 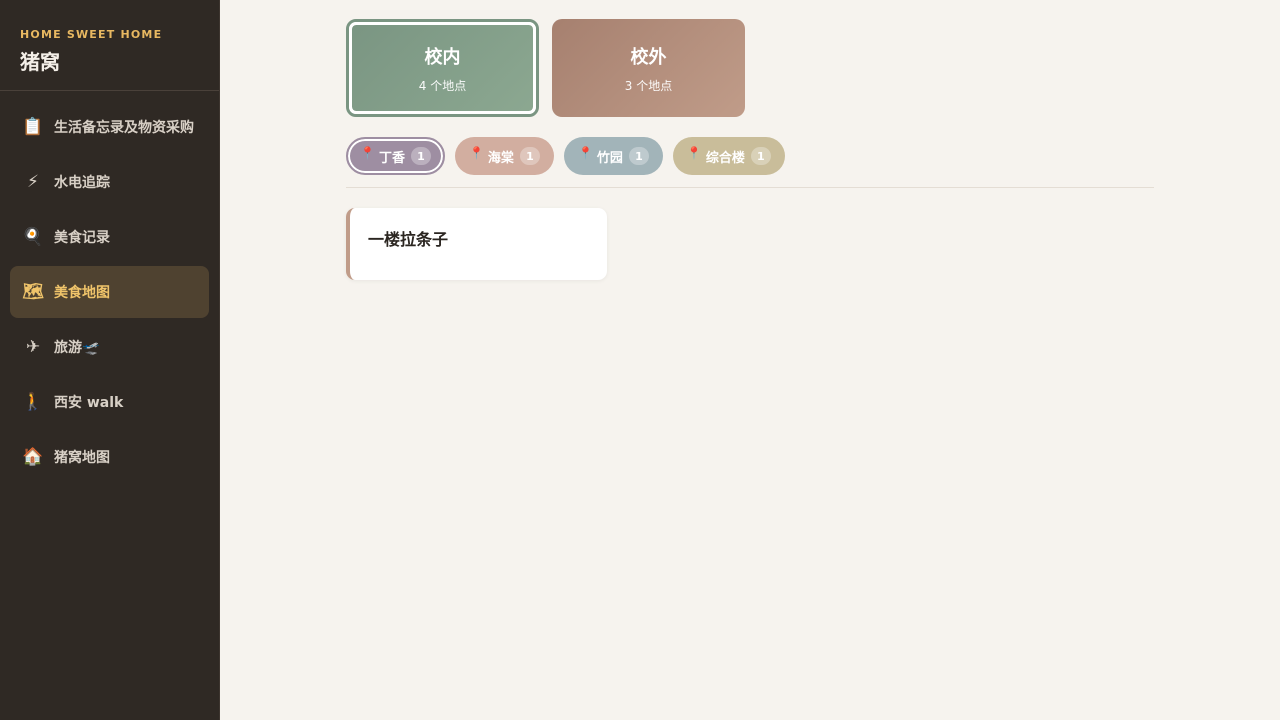 What do you see at coordinates (609, 158) in the screenshot?
I see `location-chip-label: 竹园` at bounding box center [609, 158].